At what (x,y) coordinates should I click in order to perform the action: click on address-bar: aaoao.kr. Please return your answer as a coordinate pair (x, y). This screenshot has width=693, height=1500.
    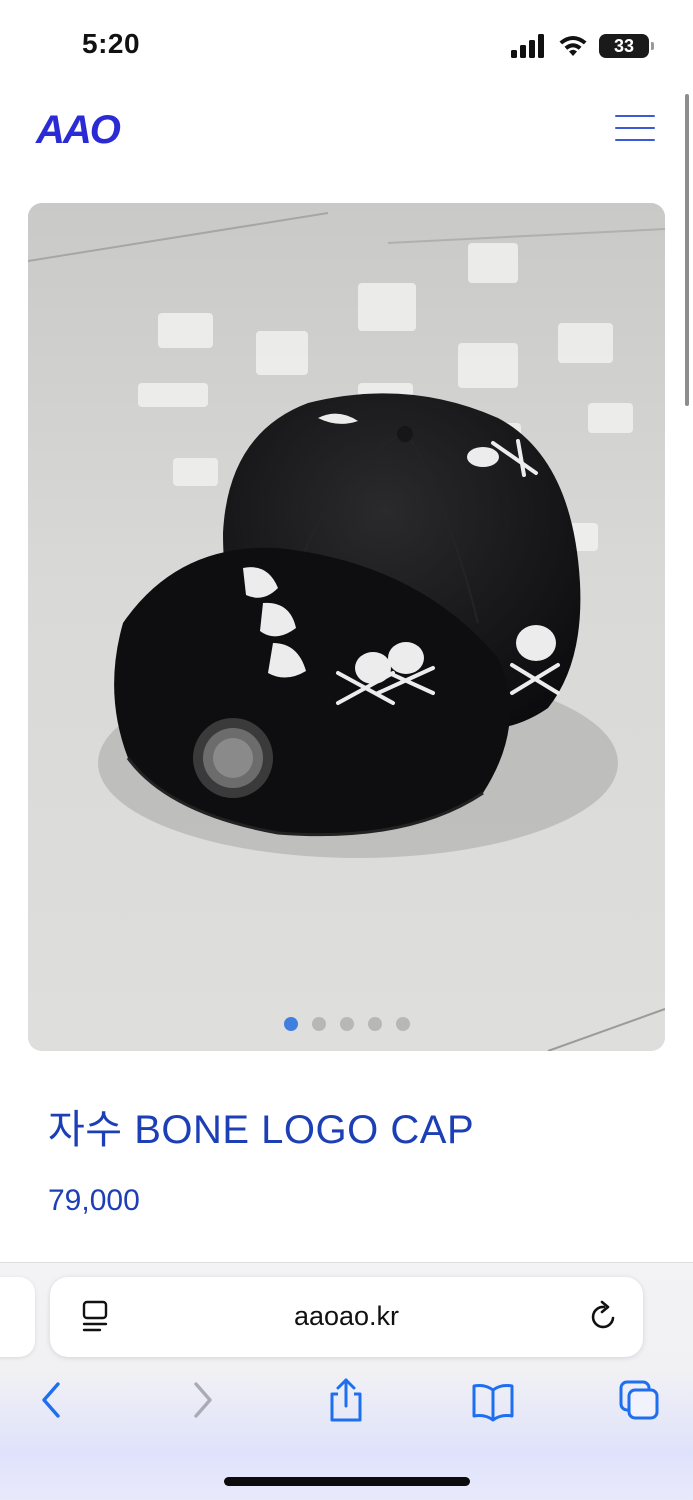
    Looking at the image, I should click on (346, 1317).